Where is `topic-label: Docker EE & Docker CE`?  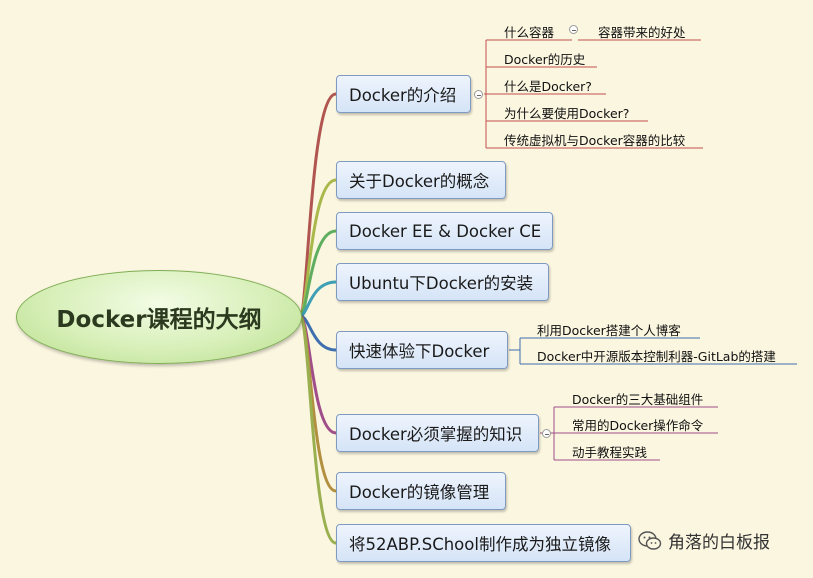 topic-label: Docker EE & Docker CE is located at coordinates (445, 231).